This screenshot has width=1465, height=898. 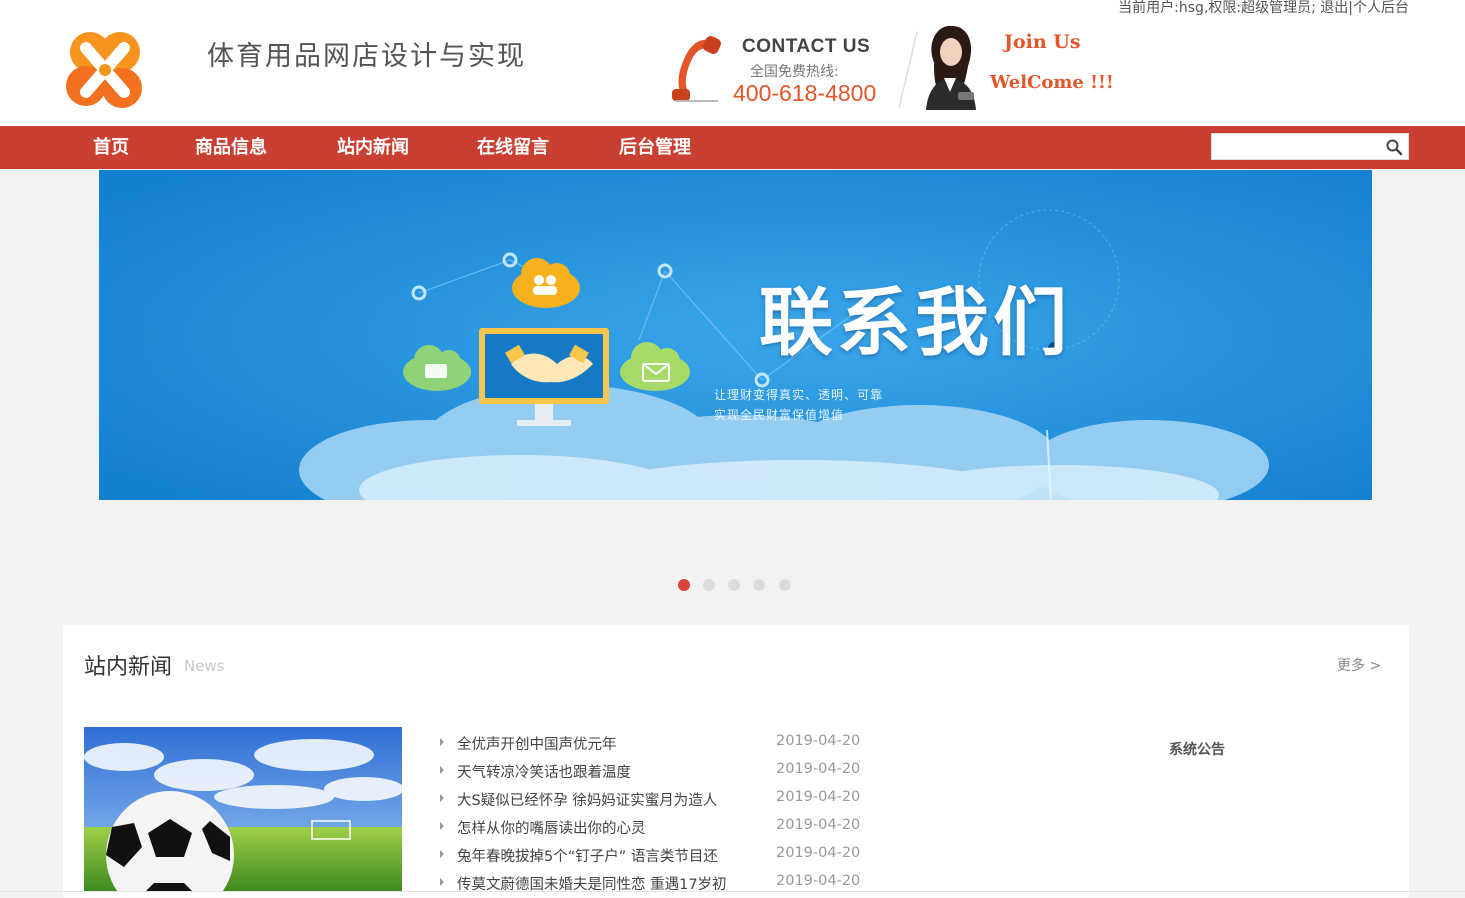 I want to click on news-item-title: 兔年春晚拔掉5个“钉子户” 语言类节目还, so click(x=587, y=857).